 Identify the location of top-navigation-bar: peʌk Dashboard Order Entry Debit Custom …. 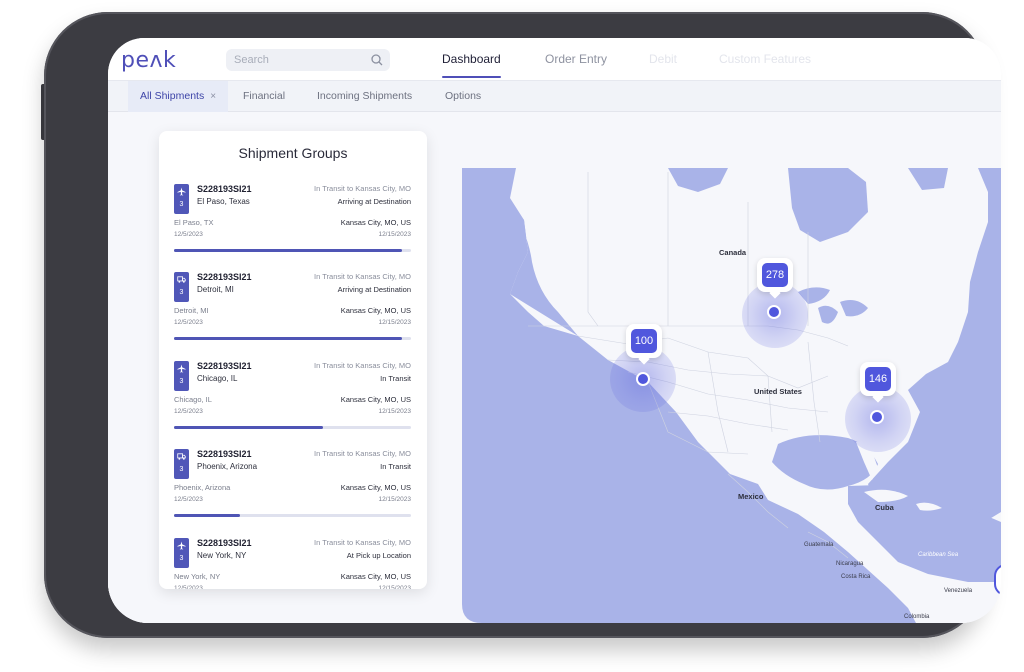
(554, 59).